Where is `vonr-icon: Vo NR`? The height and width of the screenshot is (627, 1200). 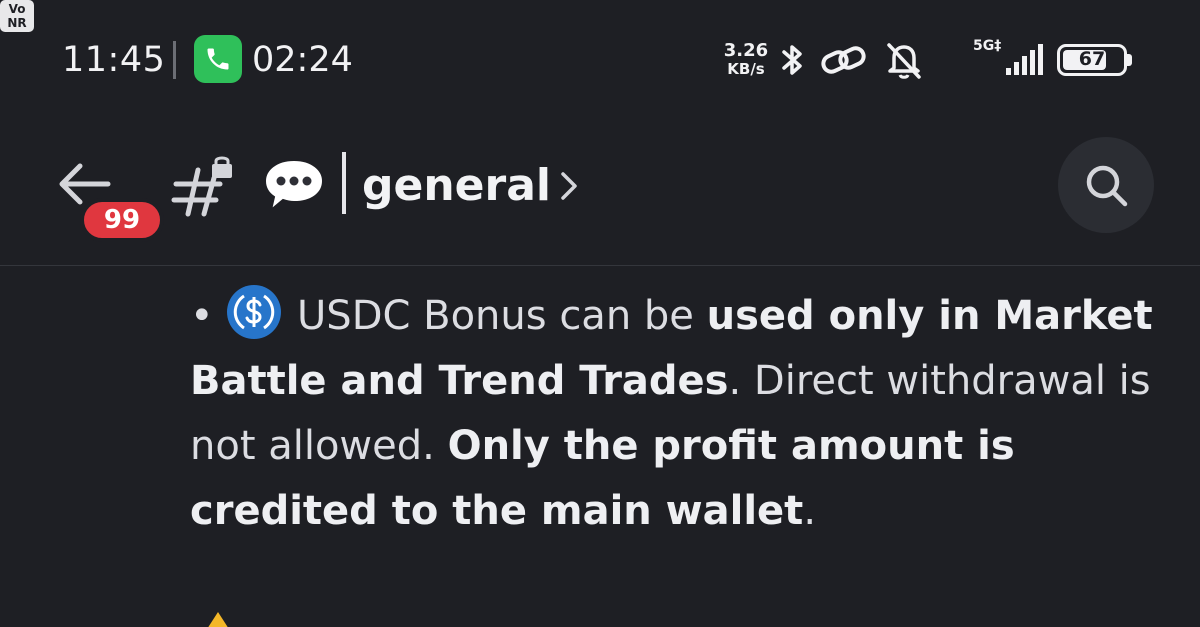 vonr-icon: Vo NR is located at coordinates (17, 16).